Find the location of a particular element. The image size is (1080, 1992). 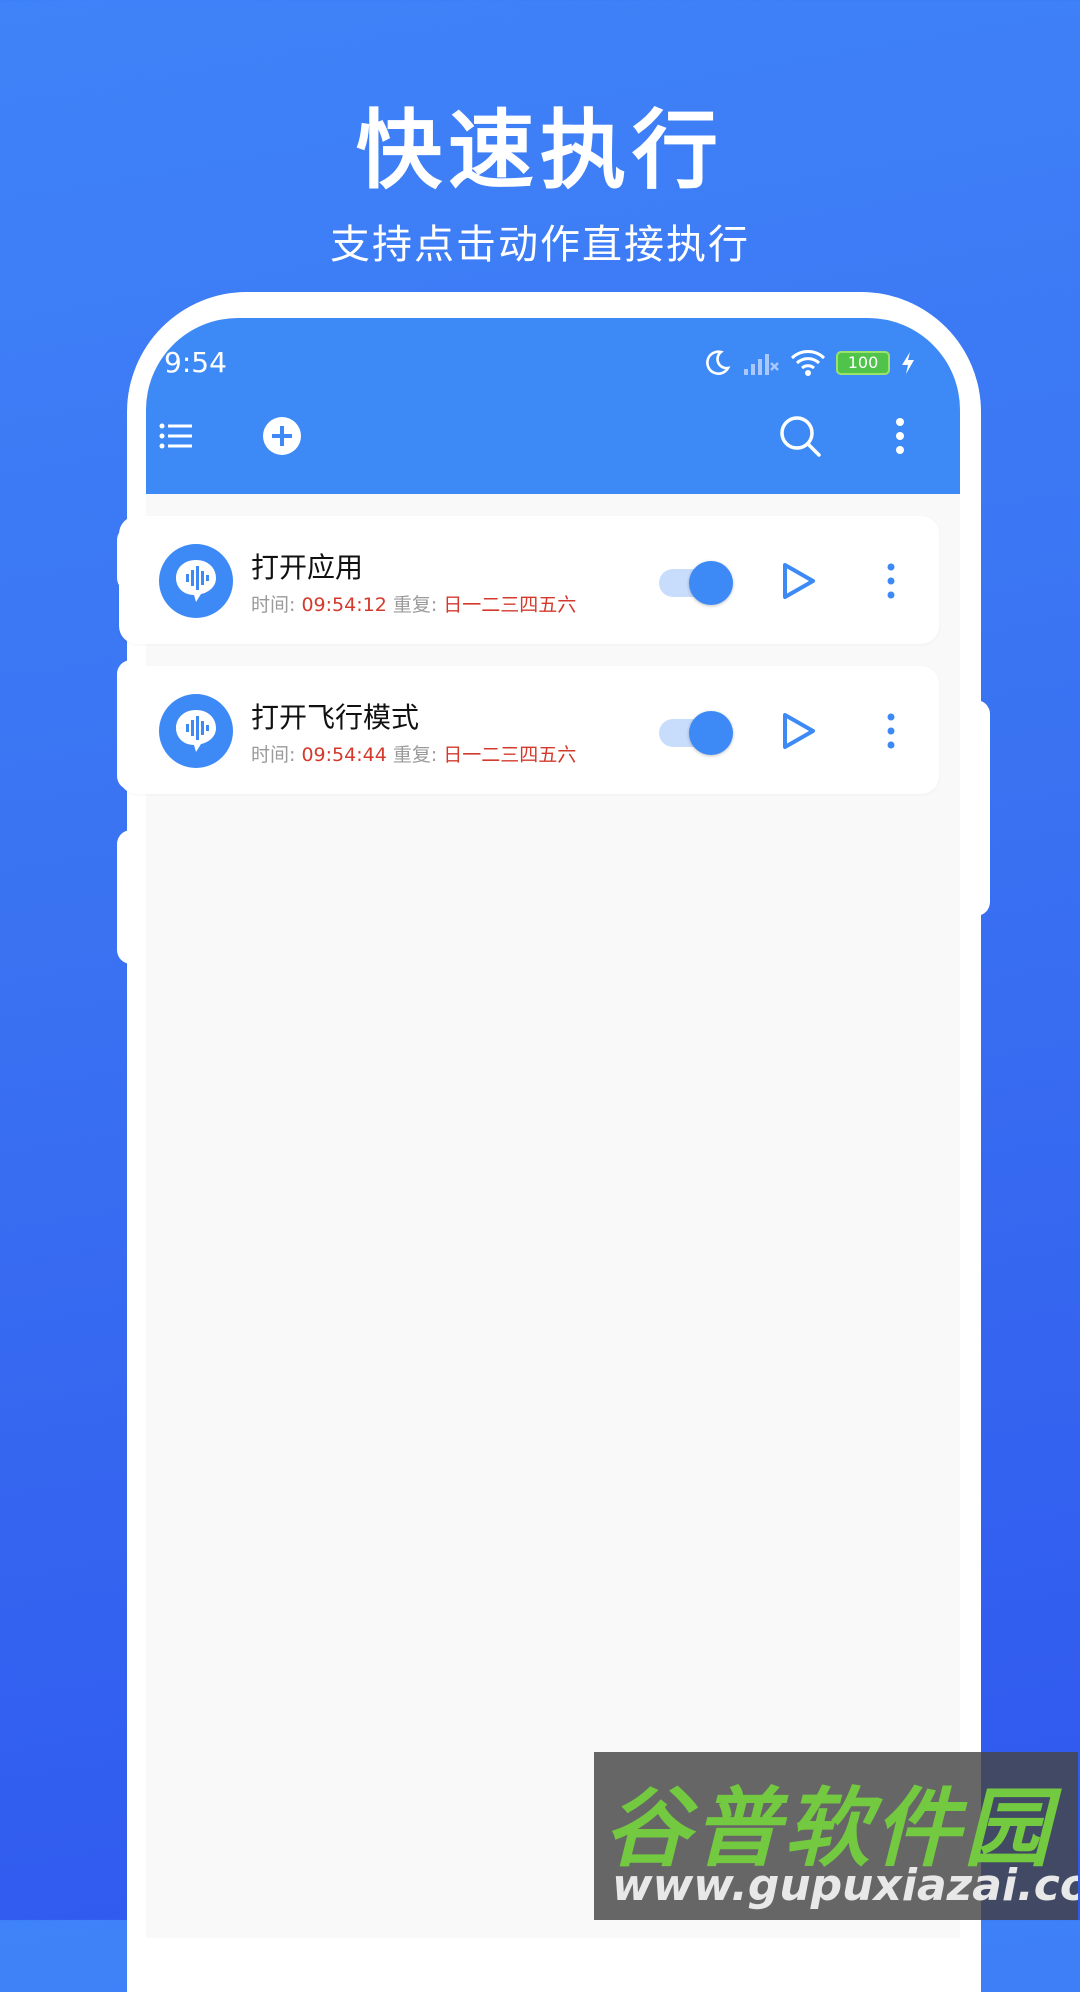

signal-off-icon is located at coordinates (761, 364).